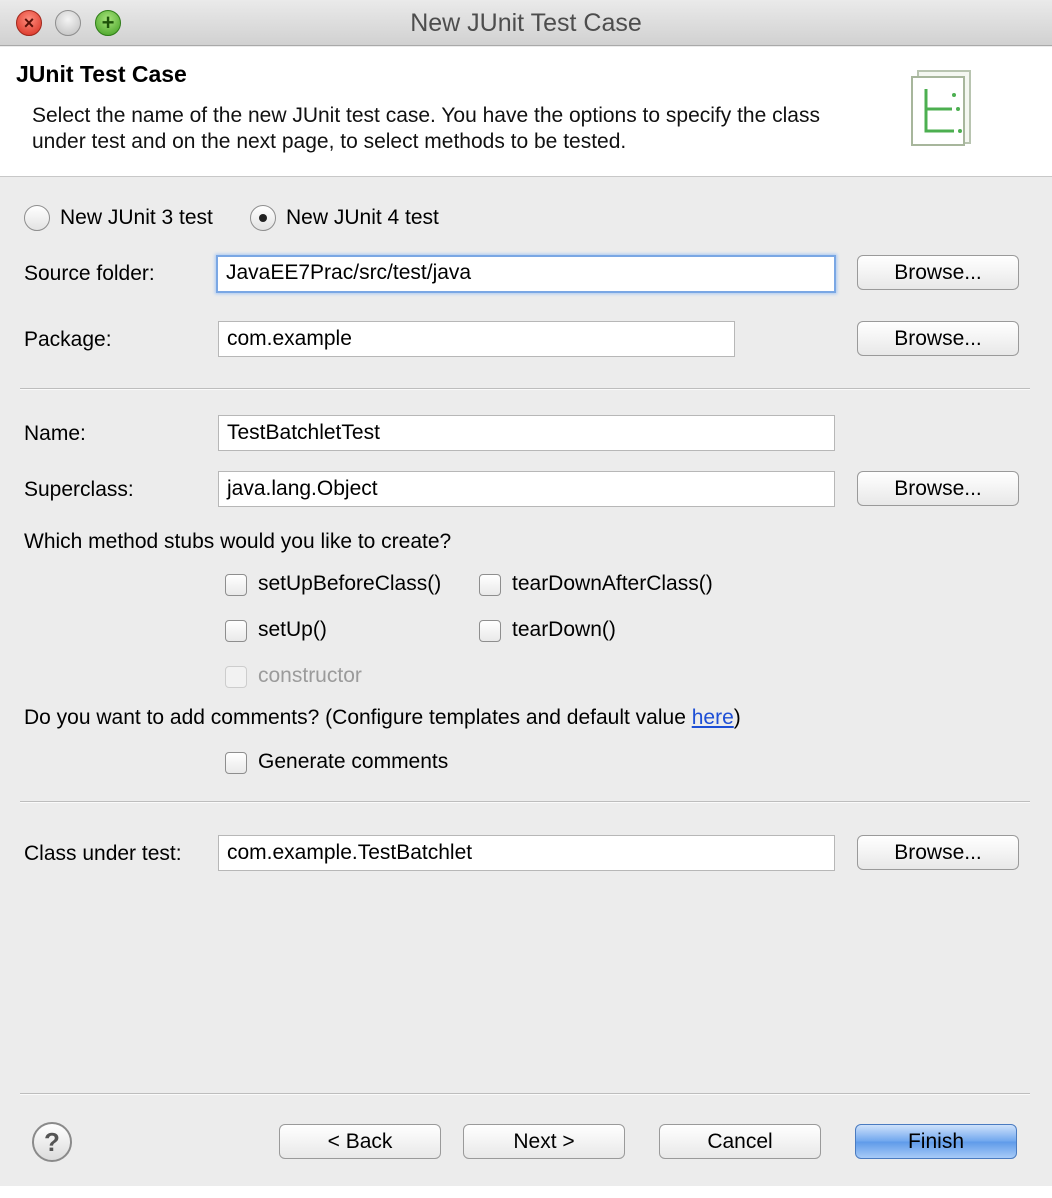 This screenshot has width=1052, height=1198. What do you see at coordinates (37, 218) in the screenshot?
I see `junit3-radio` at bounding box center [37, 218].